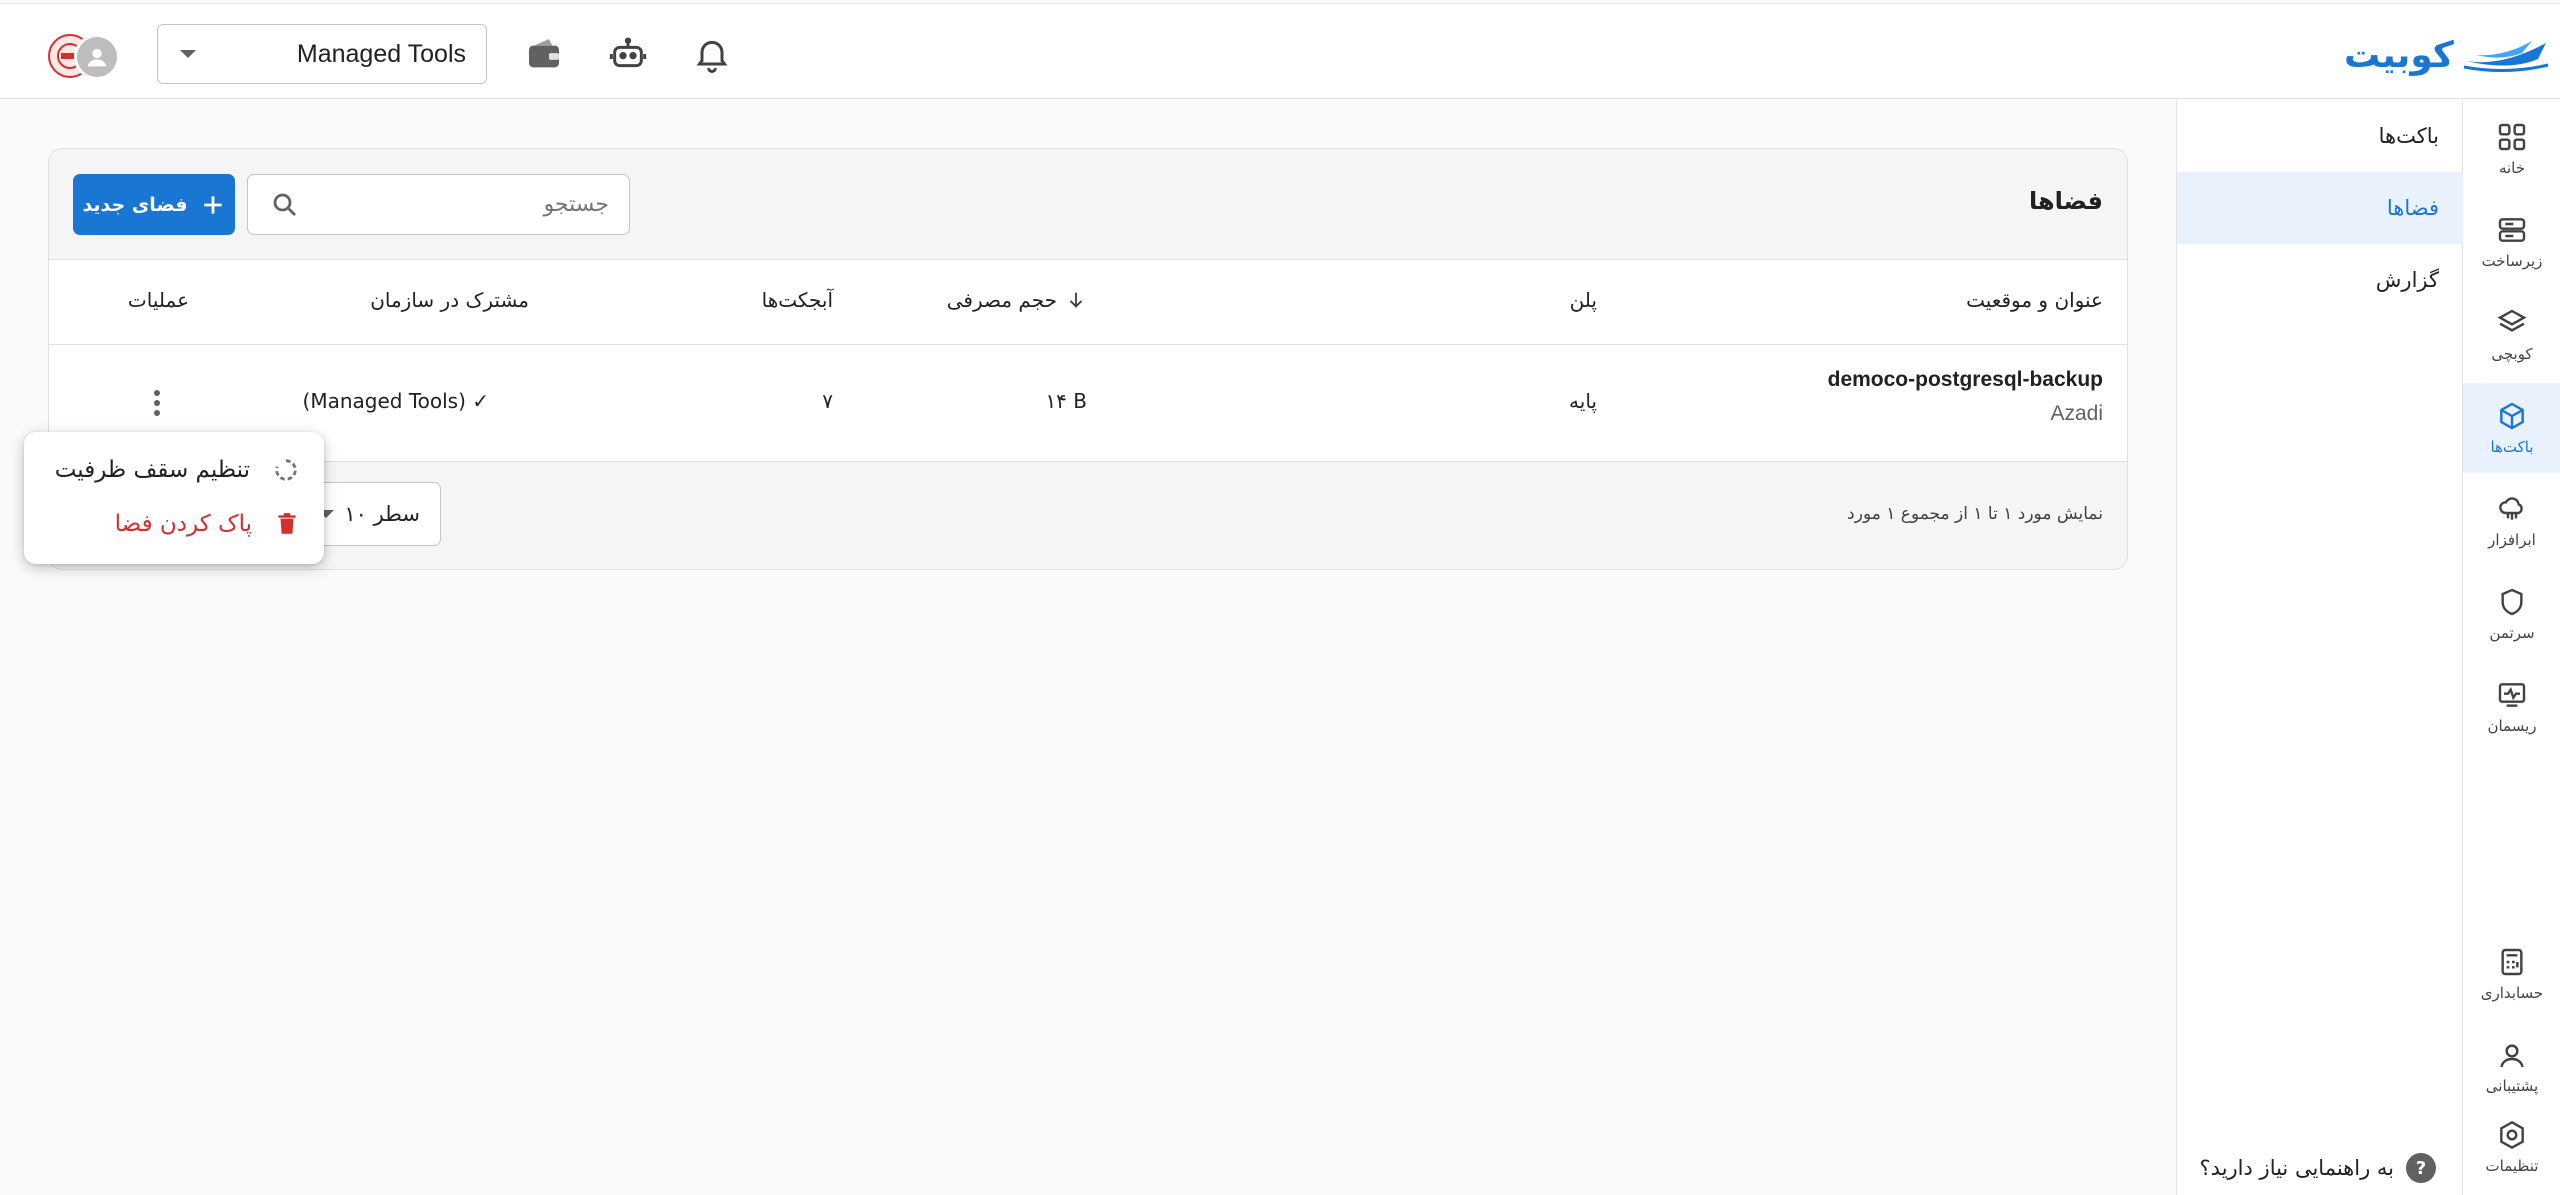  What do you see at coordinates (158, 300) in the screenshot?
I see `col-actions: عملیات` at bounding box center [158, 300].